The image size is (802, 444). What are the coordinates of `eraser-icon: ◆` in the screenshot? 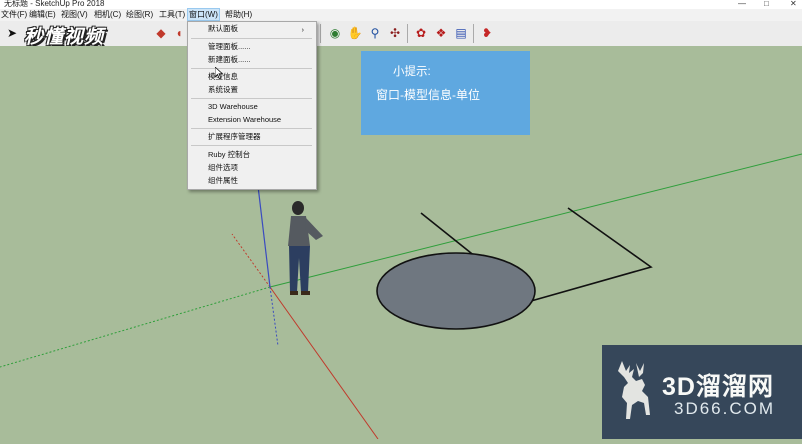 It's located at (161, 33).